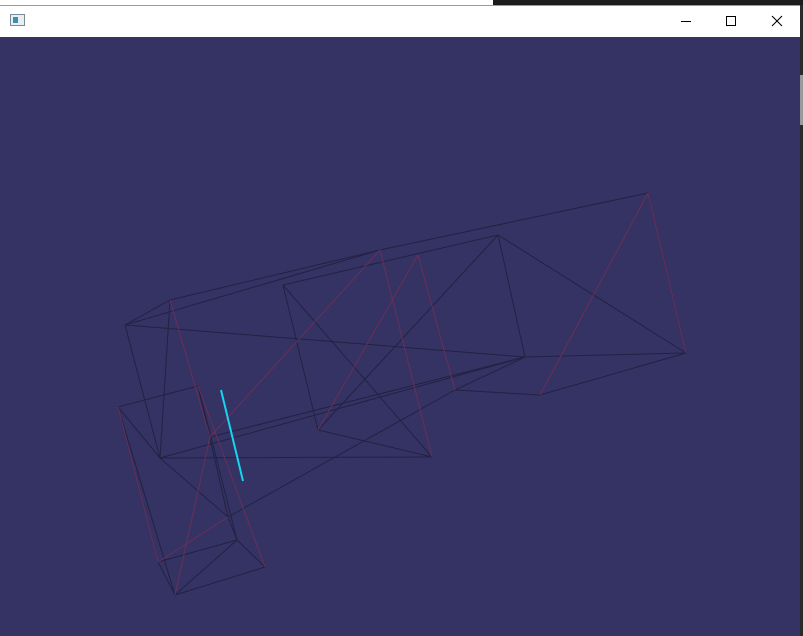 This screenshot has height=636, width=803. I want to click on close-icon, so click(777, 21).